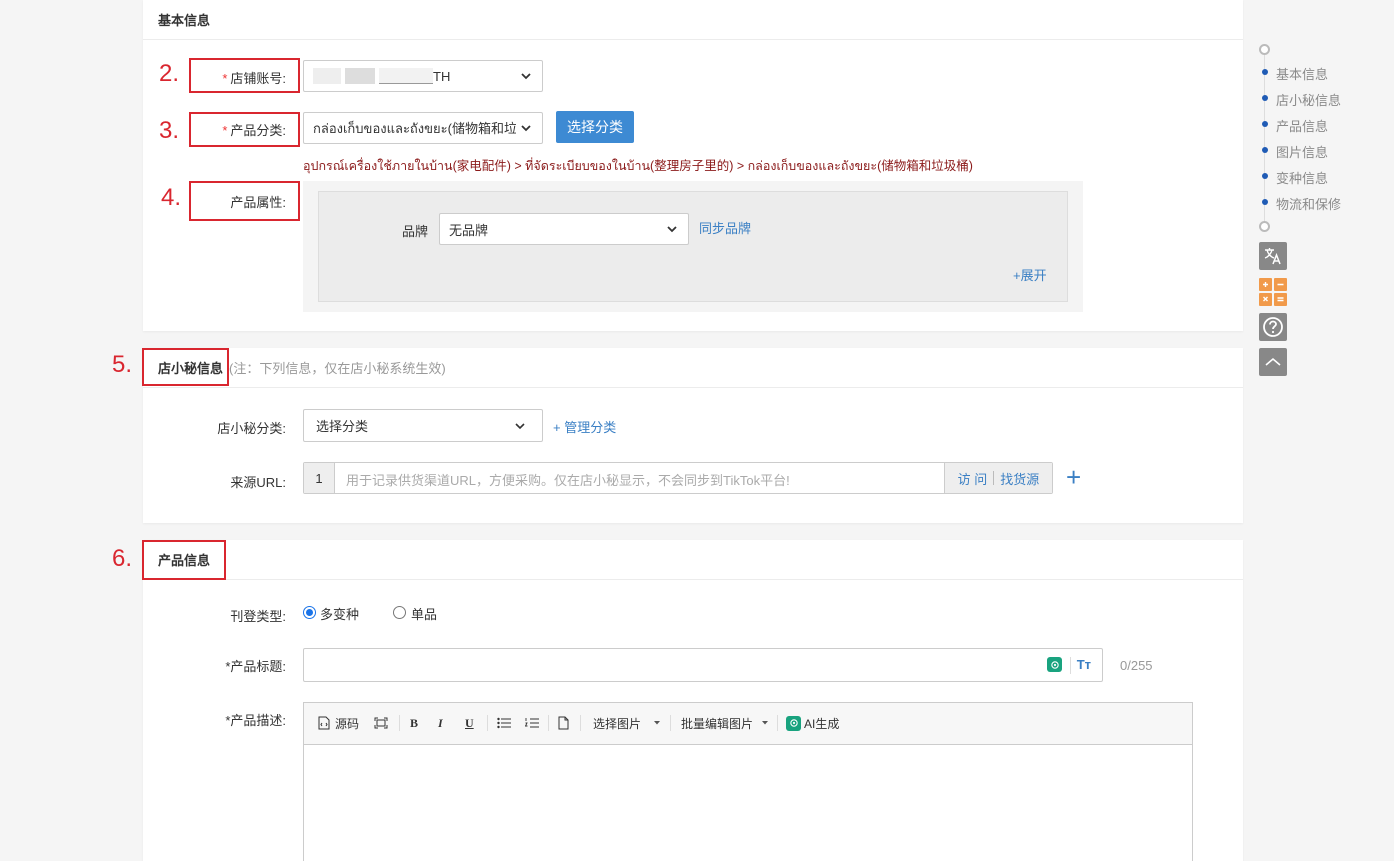  I want to click on category-label: * 产品分类:, so click(254, 130).